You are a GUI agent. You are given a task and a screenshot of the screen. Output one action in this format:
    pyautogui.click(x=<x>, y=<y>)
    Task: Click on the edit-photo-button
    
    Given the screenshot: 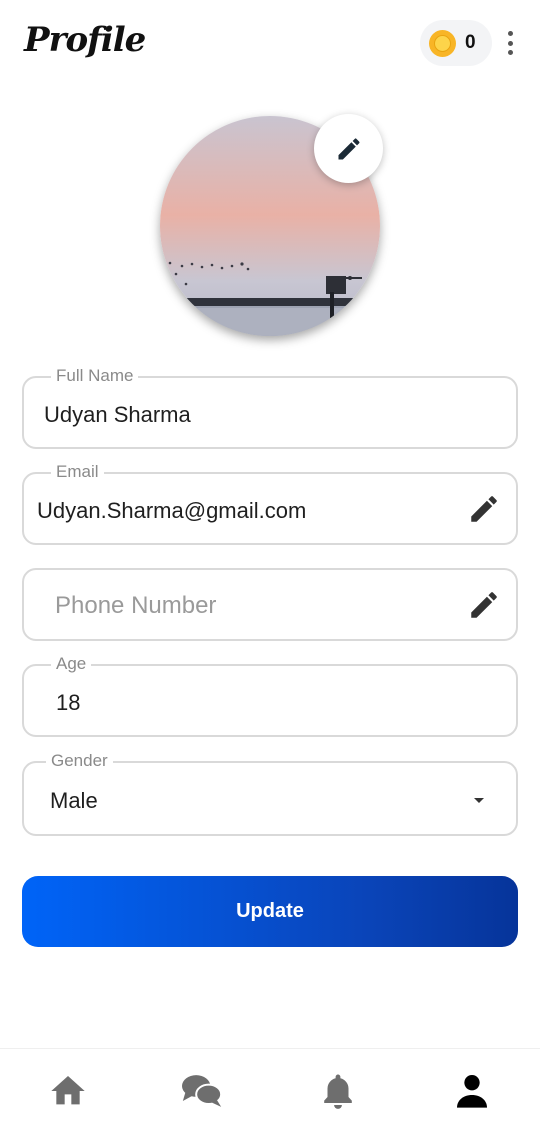 What is the action you would take?
    pyautogui.click(x=348, y=148)
    